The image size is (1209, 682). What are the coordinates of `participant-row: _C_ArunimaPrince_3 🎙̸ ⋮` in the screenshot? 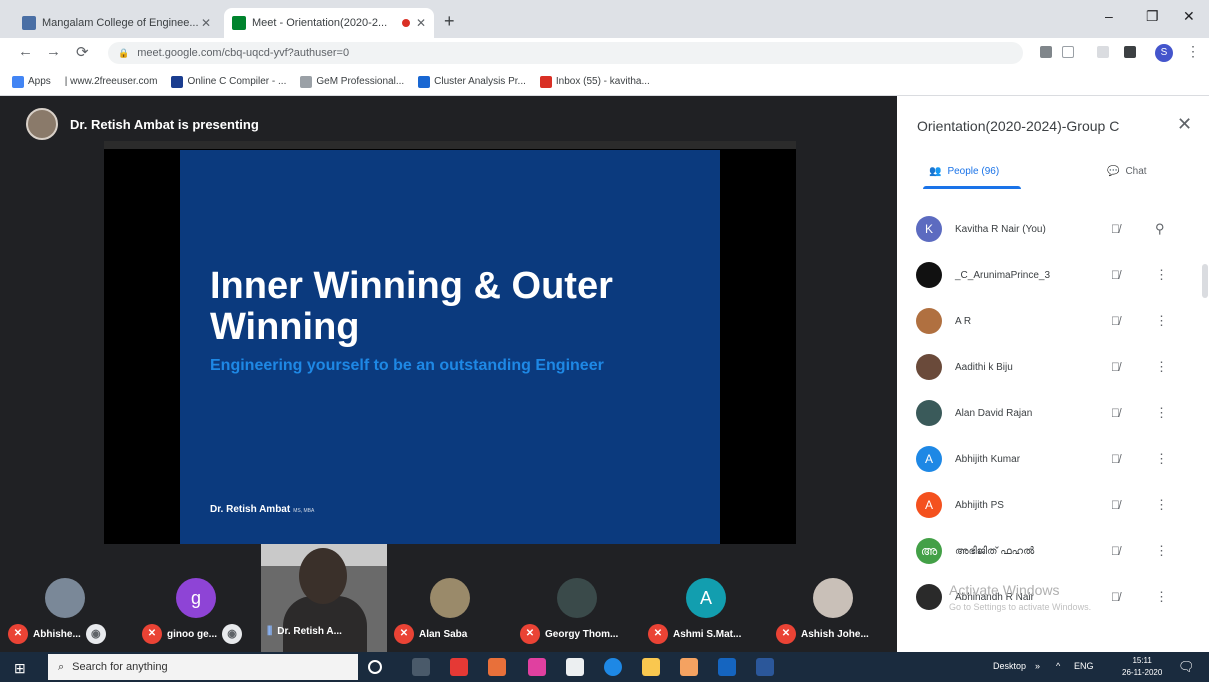 It's located at (1053, 275).